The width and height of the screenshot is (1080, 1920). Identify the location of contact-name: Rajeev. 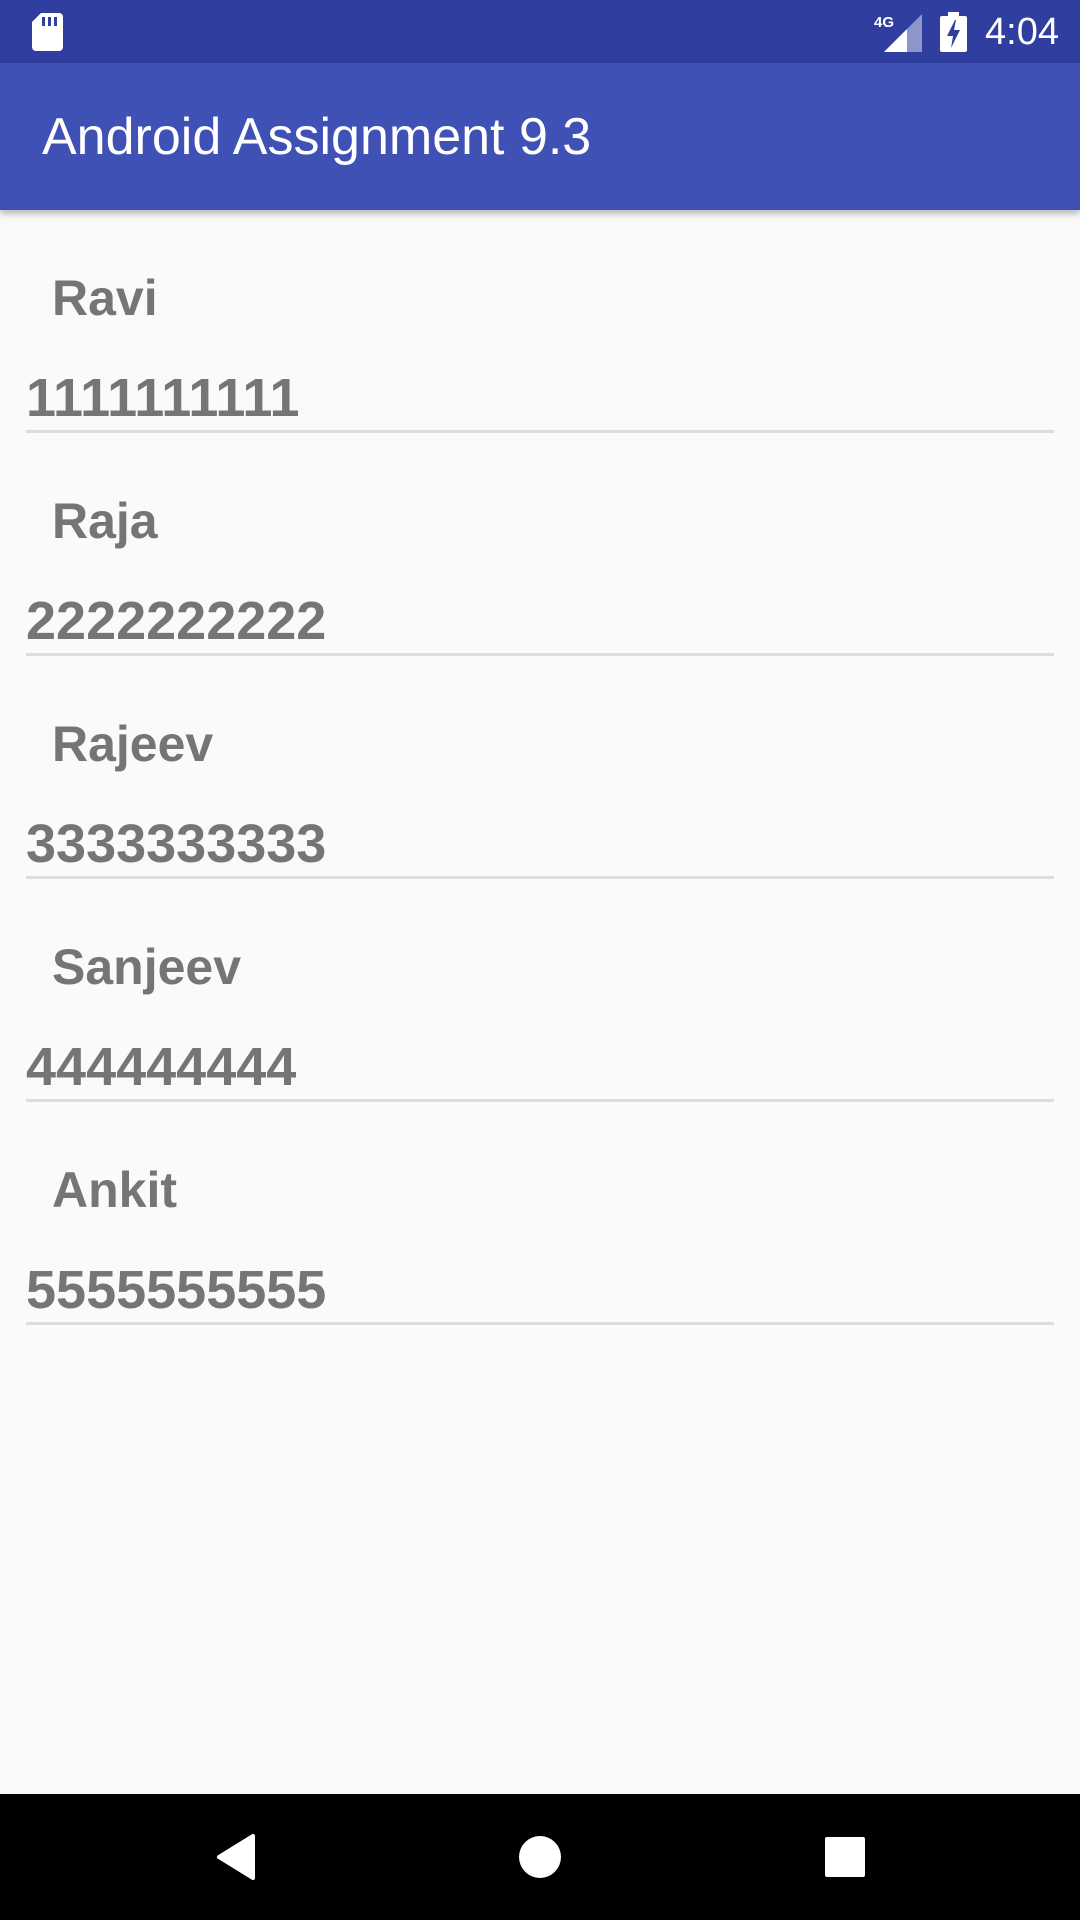
(133, 744).